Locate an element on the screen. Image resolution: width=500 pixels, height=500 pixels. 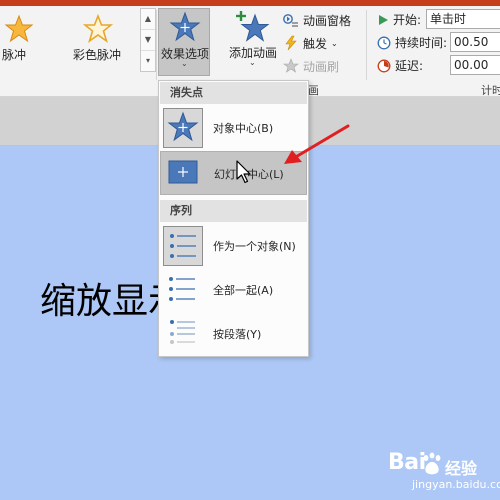
add-animation-button: 添加动画 ⌄ is located at coordinates (253, 42).